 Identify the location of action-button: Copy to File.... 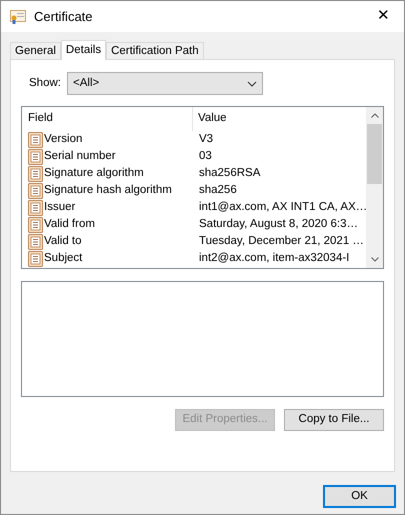
(334, 420).